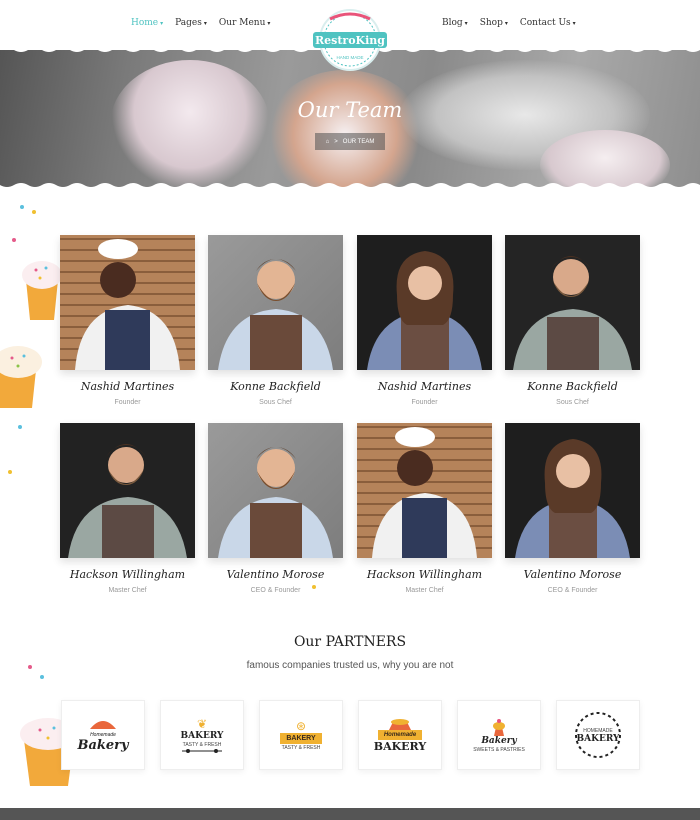 This screenshot has height=820, width=700. Describe the element at coordinates (545, 23) in the screenshot. I see `nav-label: Contact Us` at that location.